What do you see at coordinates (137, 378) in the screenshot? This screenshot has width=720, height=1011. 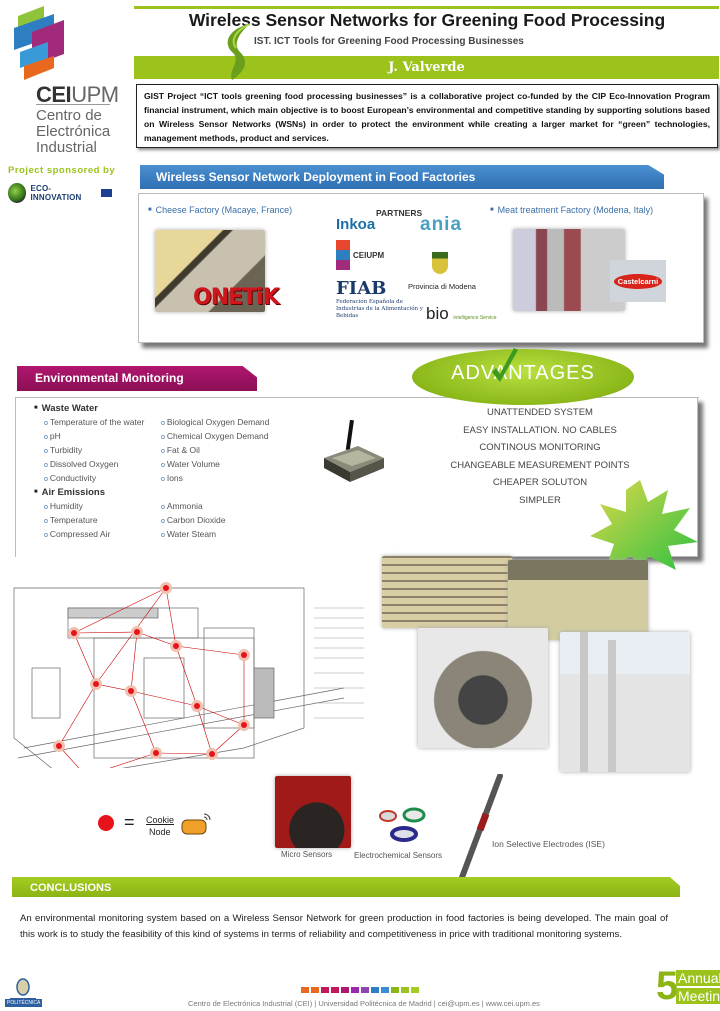 I see `section-header-environmental: Environmental Monitoring` at bounding box center [137, 378].